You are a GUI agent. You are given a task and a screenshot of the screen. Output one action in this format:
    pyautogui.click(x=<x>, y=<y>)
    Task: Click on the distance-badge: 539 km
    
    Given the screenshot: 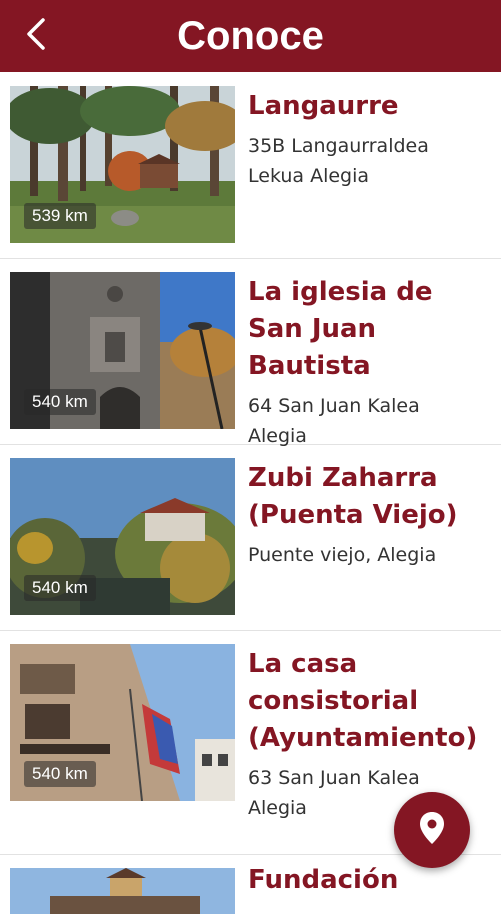 What is the action you would take?
    pyautogui.click(x=60, y=216)
    